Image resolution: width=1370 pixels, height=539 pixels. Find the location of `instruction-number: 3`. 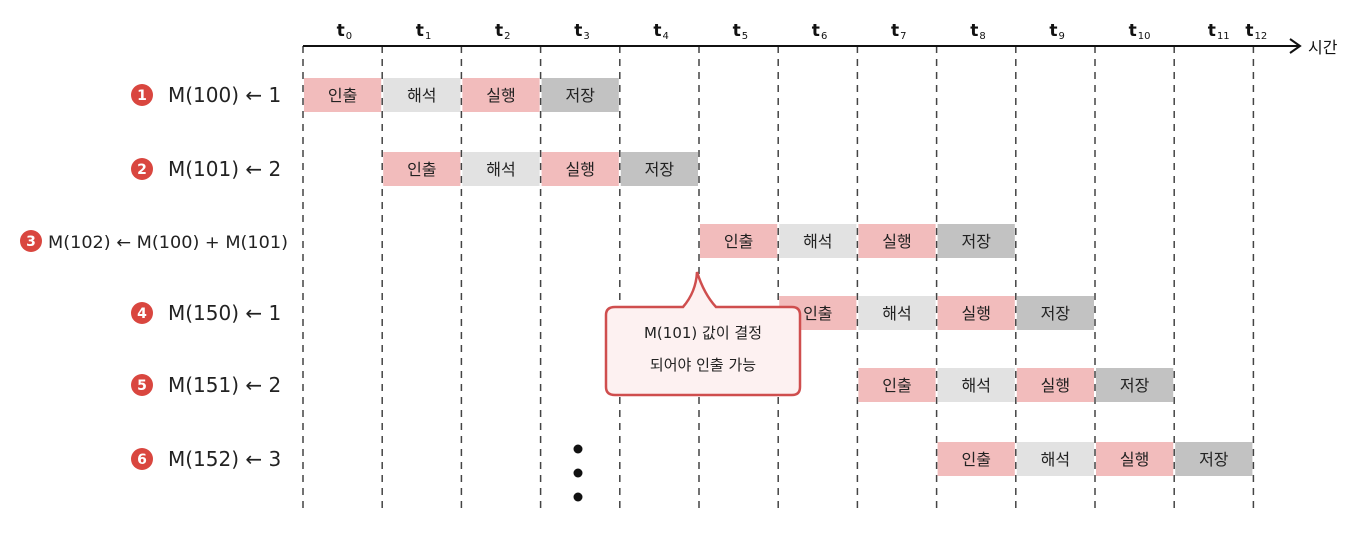

instruction-number: 3 is located at coordinates (31, 242).